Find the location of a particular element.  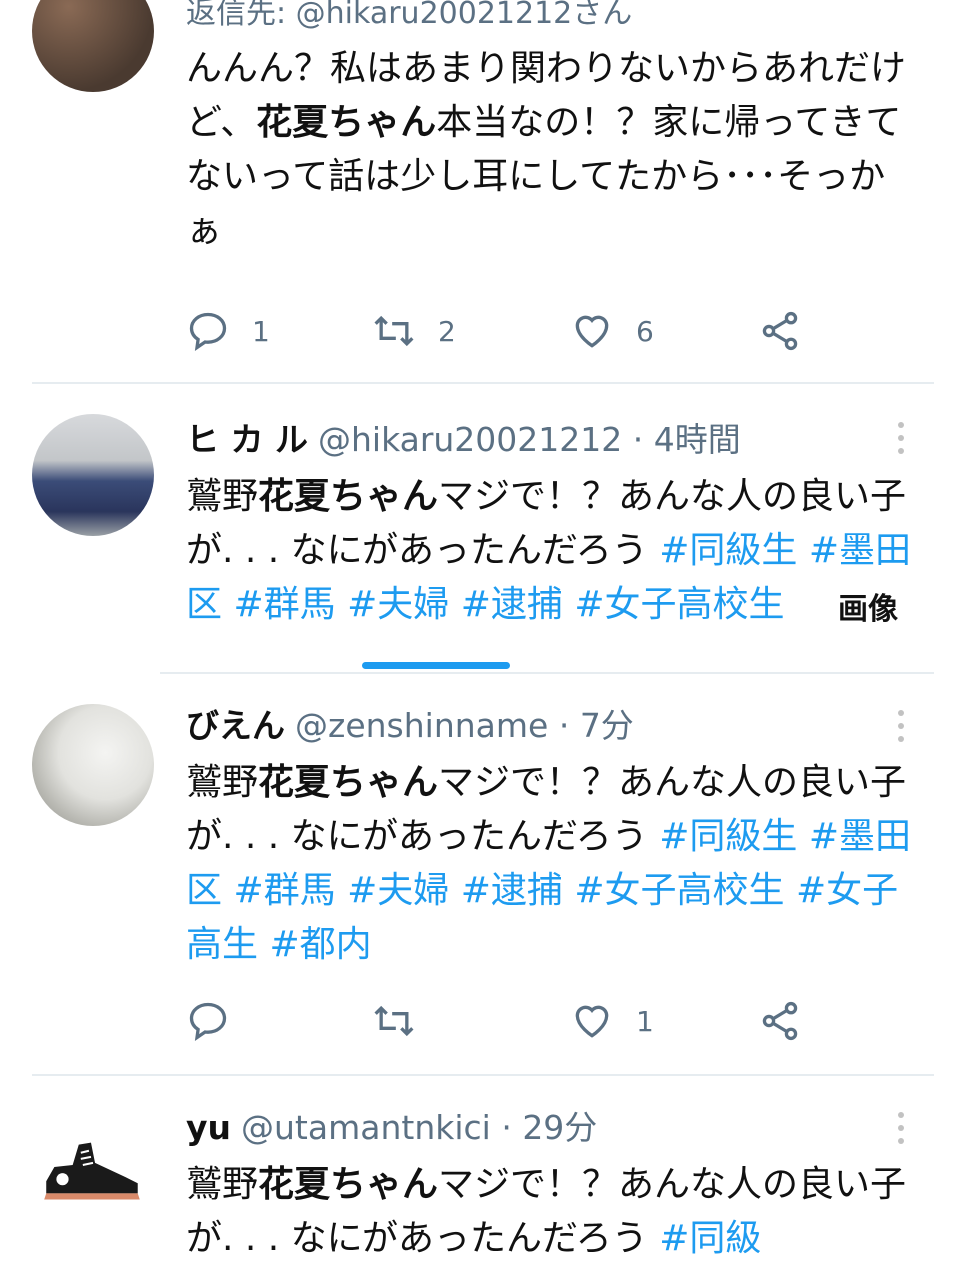

image-label: 画像 is located at coordinates (868, 610).